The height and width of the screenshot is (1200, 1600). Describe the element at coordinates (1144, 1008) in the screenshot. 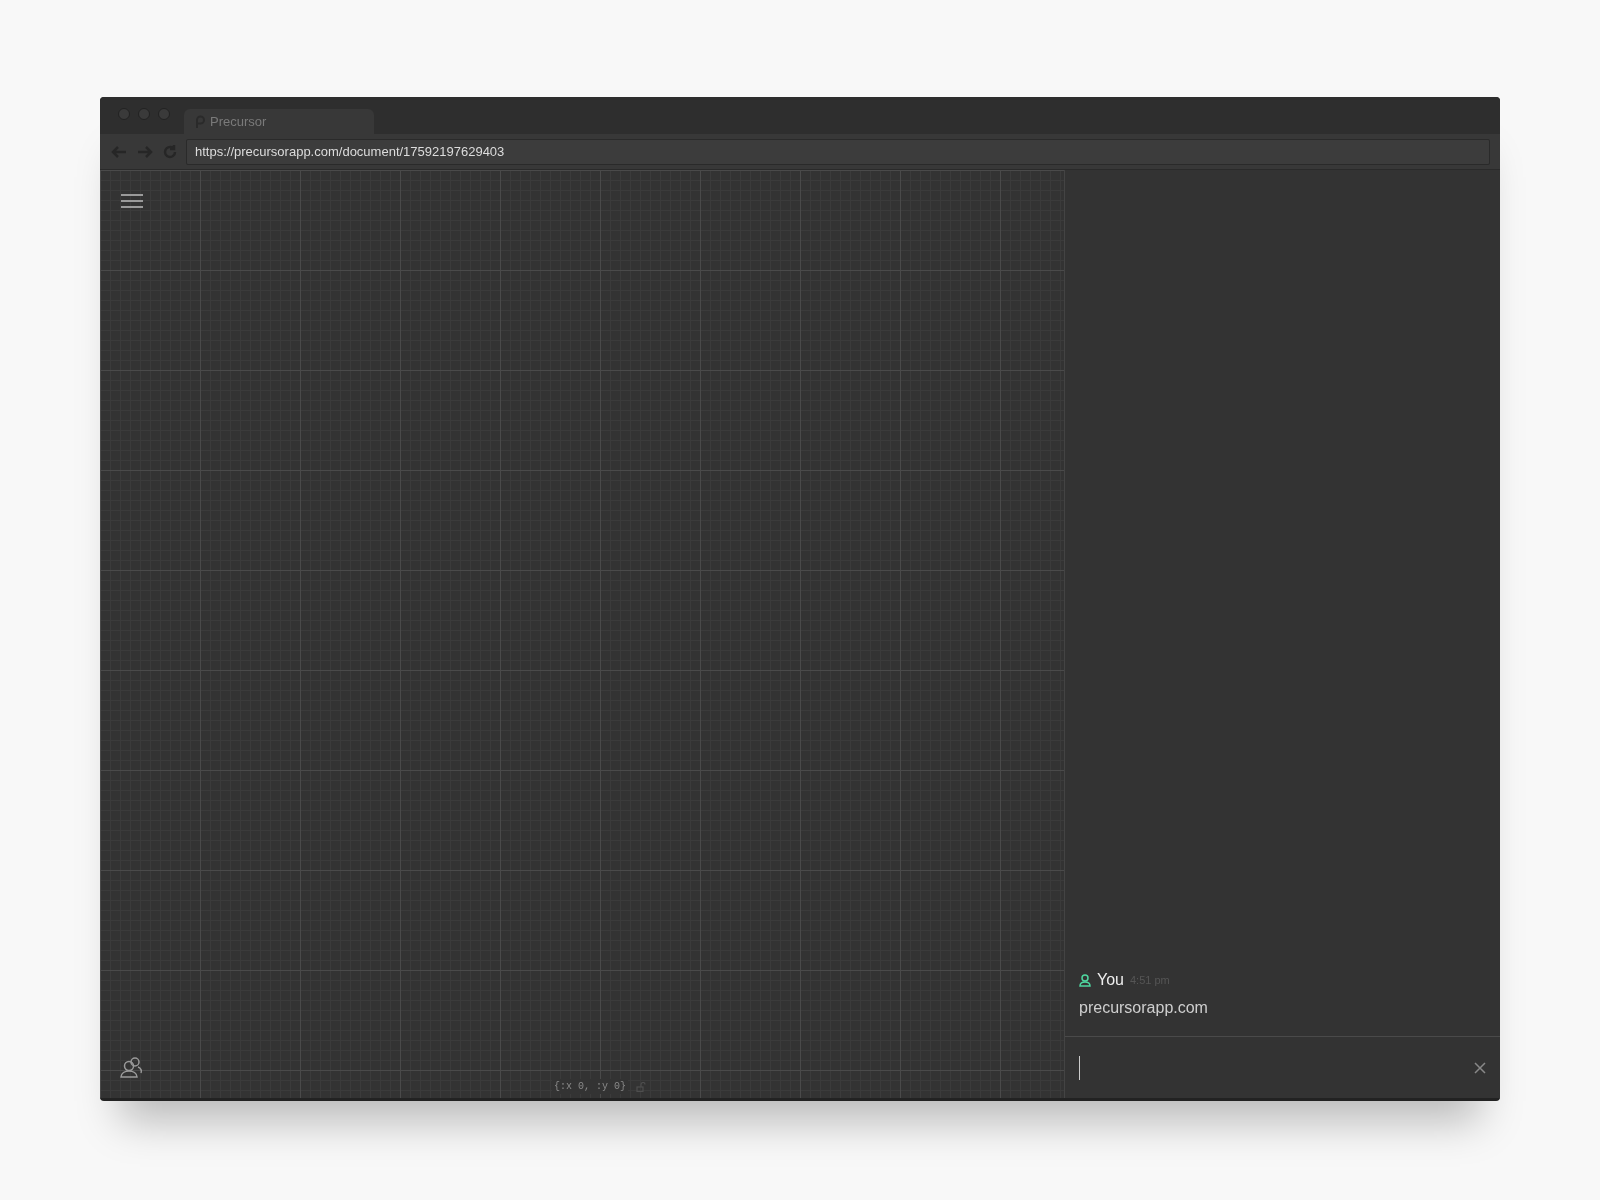

I see `message-text: precursorapp.com` at that location.